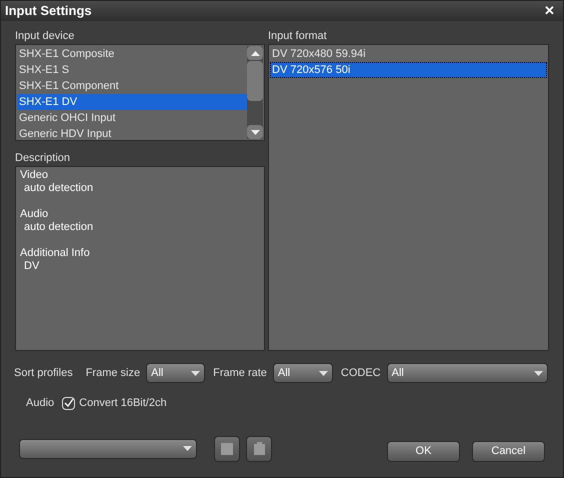  Describe the element at coordinates (35, 214) in the screenshot. I see `description-heading: Audio` at that location.